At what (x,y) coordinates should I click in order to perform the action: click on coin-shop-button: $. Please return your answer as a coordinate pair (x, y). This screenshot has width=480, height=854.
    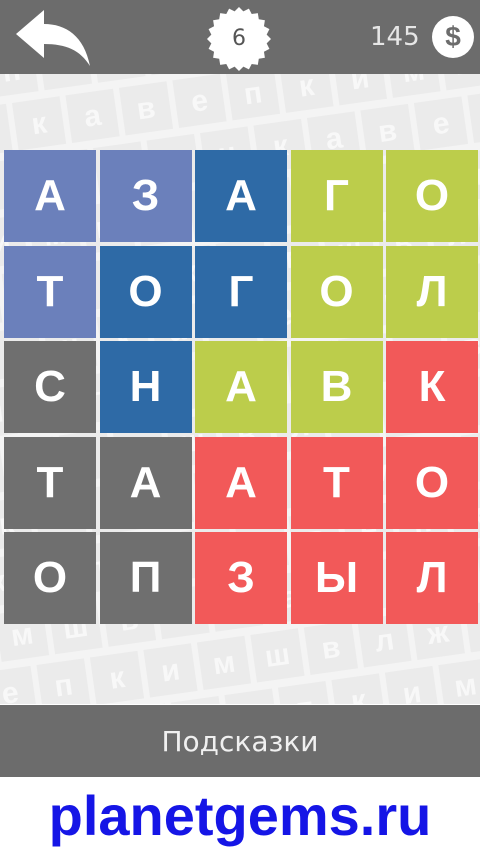
    Looking at the image, I should click on (453, 37).